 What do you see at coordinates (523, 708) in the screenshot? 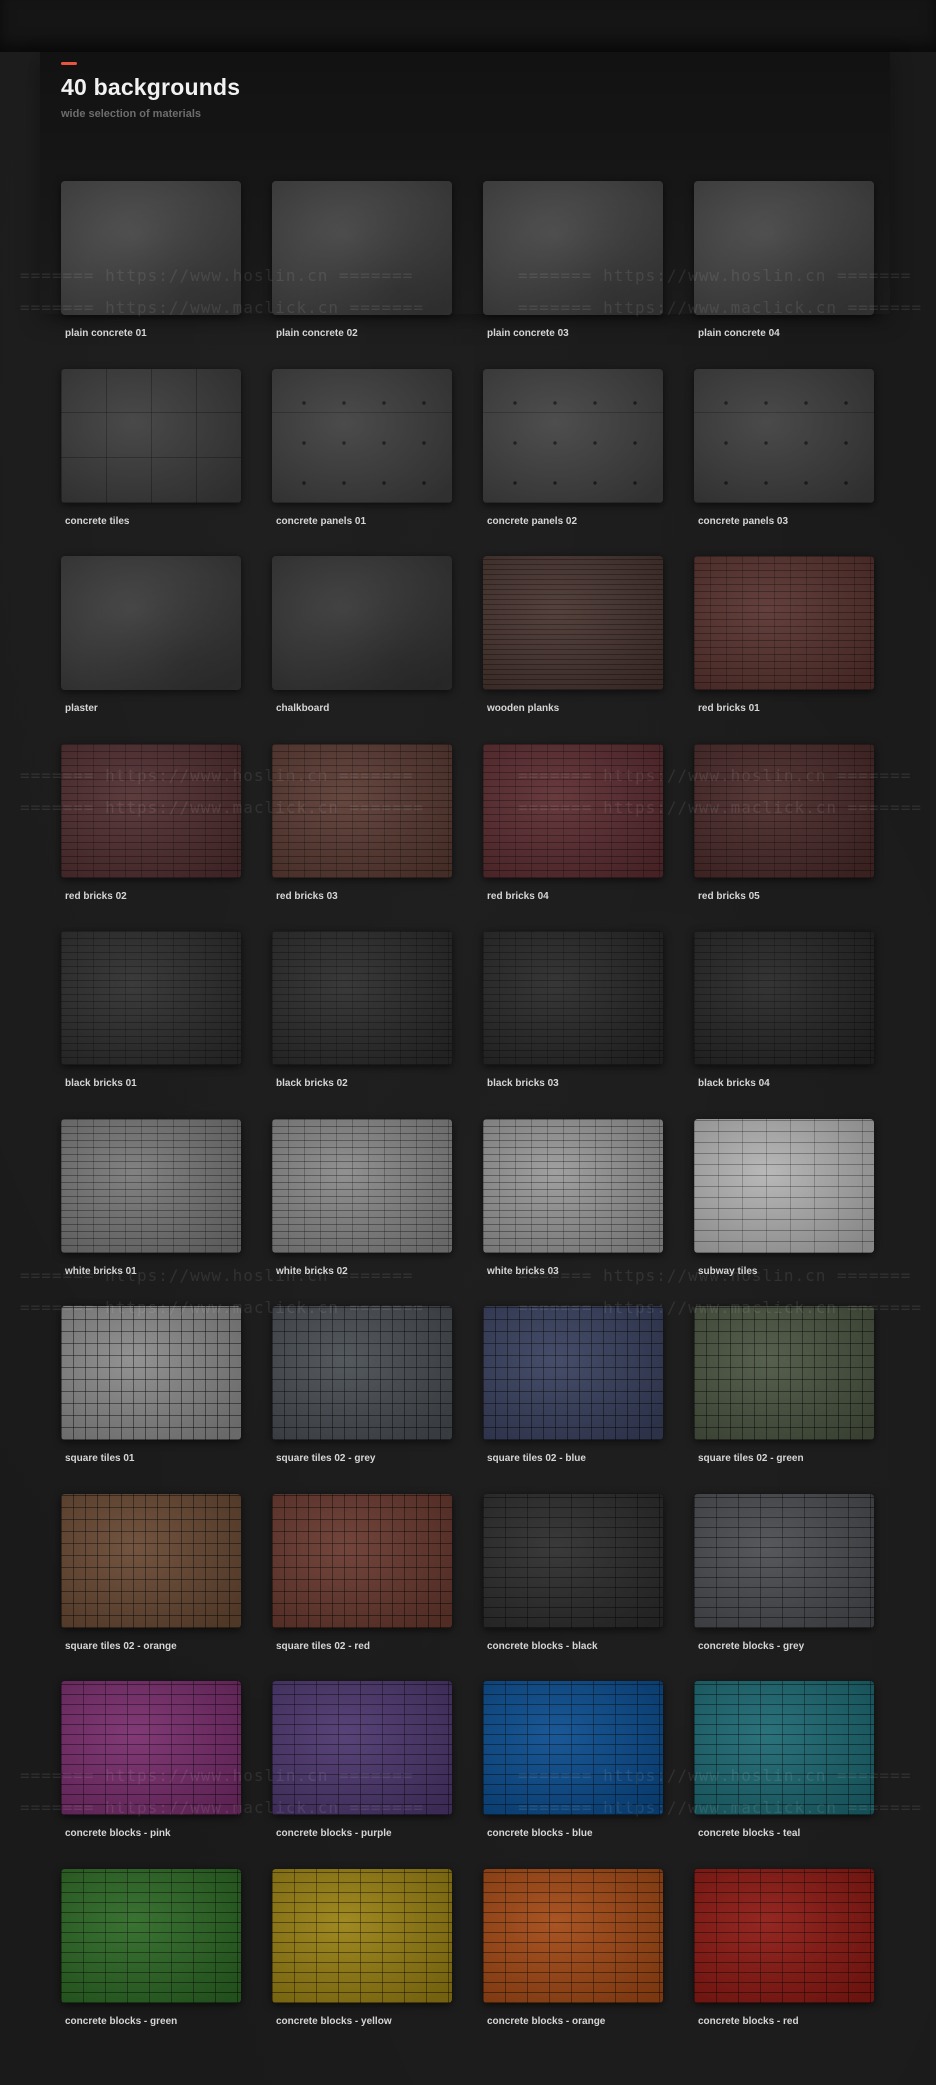
I see `tile-label: wooden planks` at bounding box center [523, 708].